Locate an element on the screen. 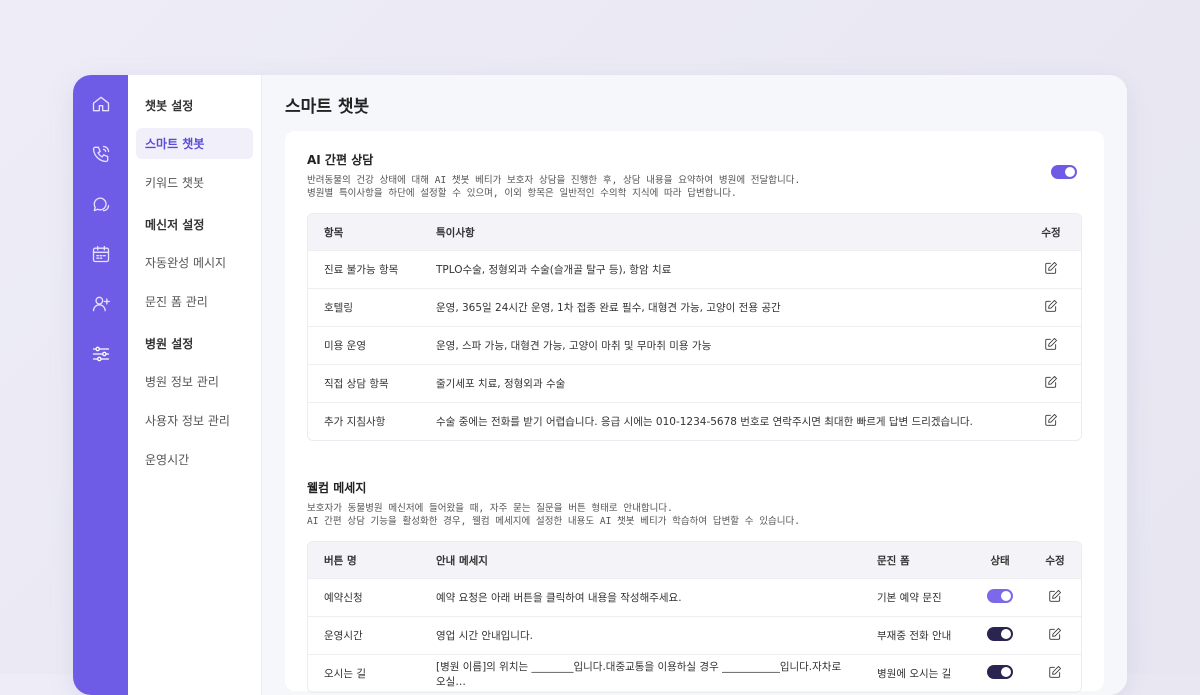 This screenshot has height=695, width=1200. row-form: 기본 예약 문진 is located at coordinates (916, 597).